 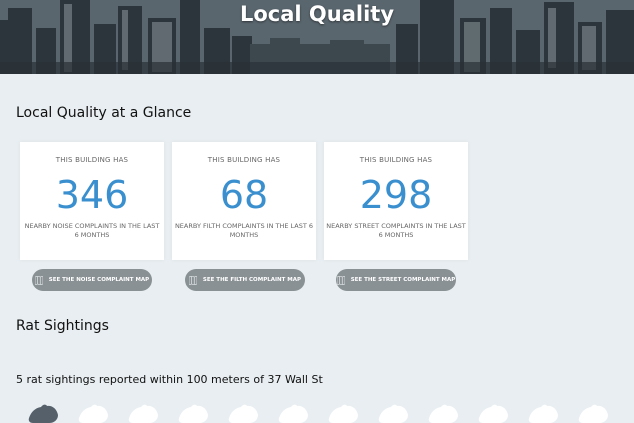 I want to click on filth-map-button-label: SEE THE FILTH COMPLAINT MAP, so click(x=252, y=280).